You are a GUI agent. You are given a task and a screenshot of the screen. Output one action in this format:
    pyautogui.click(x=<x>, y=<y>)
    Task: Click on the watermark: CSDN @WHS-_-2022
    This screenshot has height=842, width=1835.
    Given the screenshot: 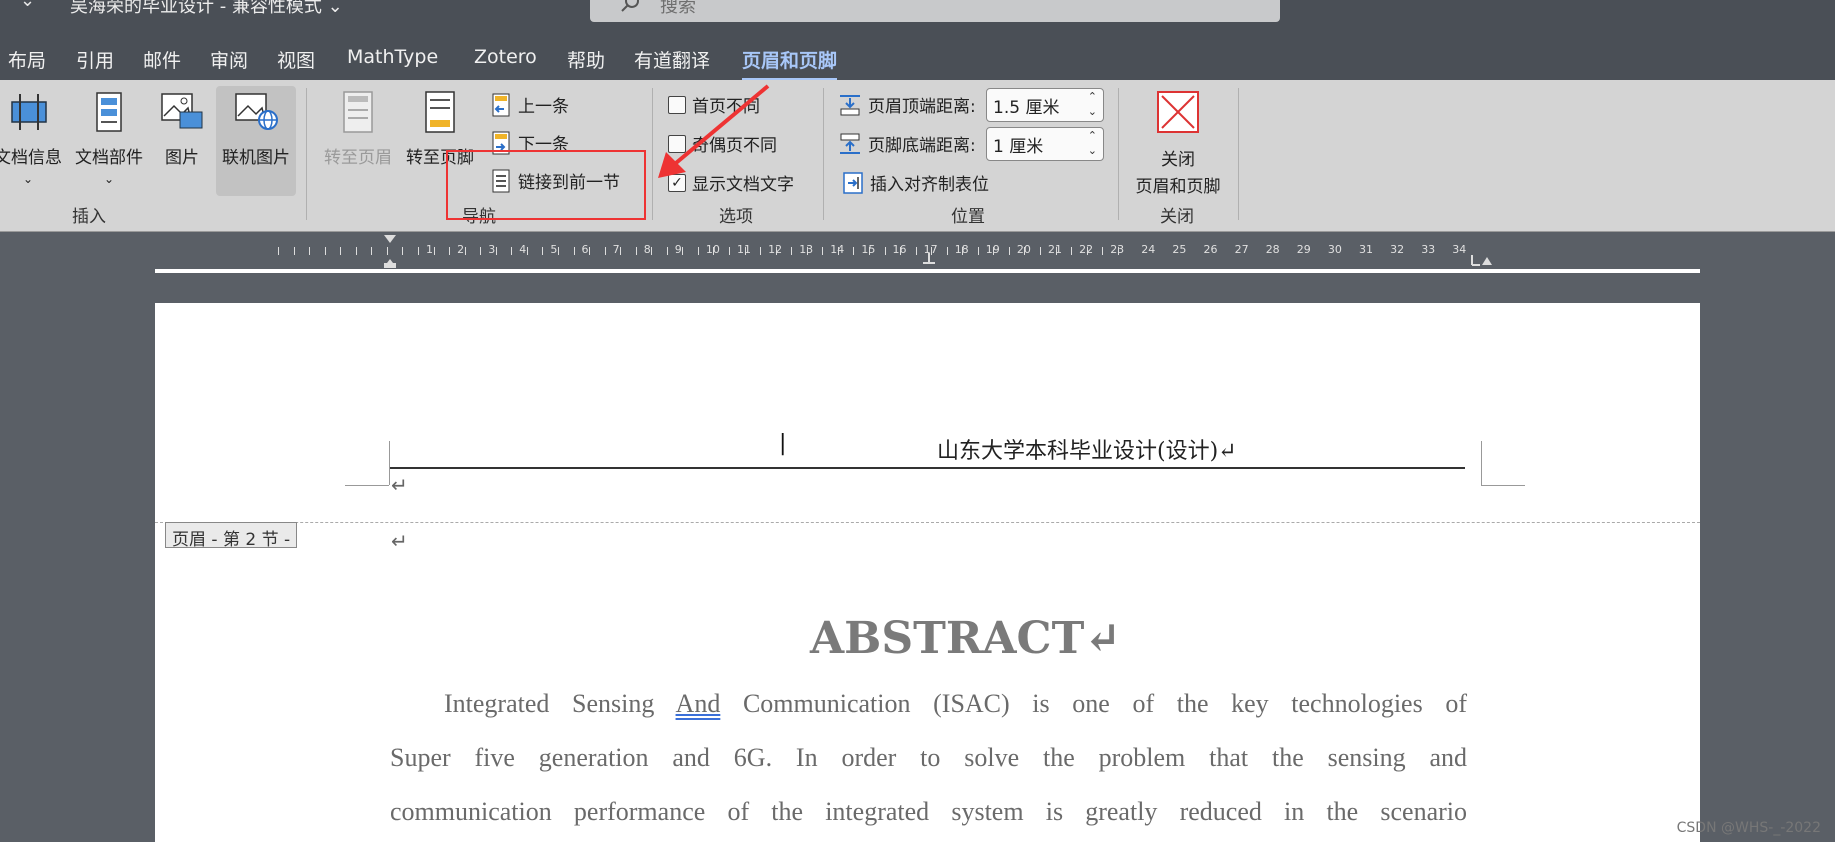 What is the action you would take?
    pyautogui.click(x=1748, y=828)
    